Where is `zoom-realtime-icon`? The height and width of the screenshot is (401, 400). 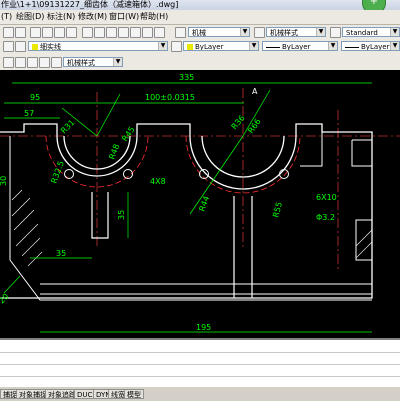
zoom-realtime-icon is located at coordinates (47, 32).